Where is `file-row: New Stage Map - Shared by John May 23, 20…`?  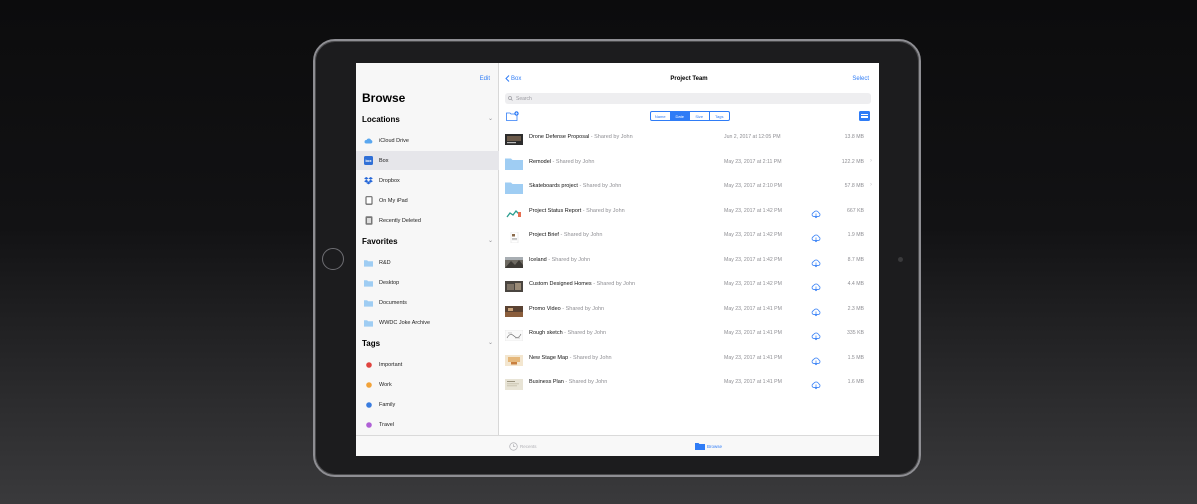 file-row: New Stage Map - Shared by John May 23, 20… is located at coordinates (689, 359).